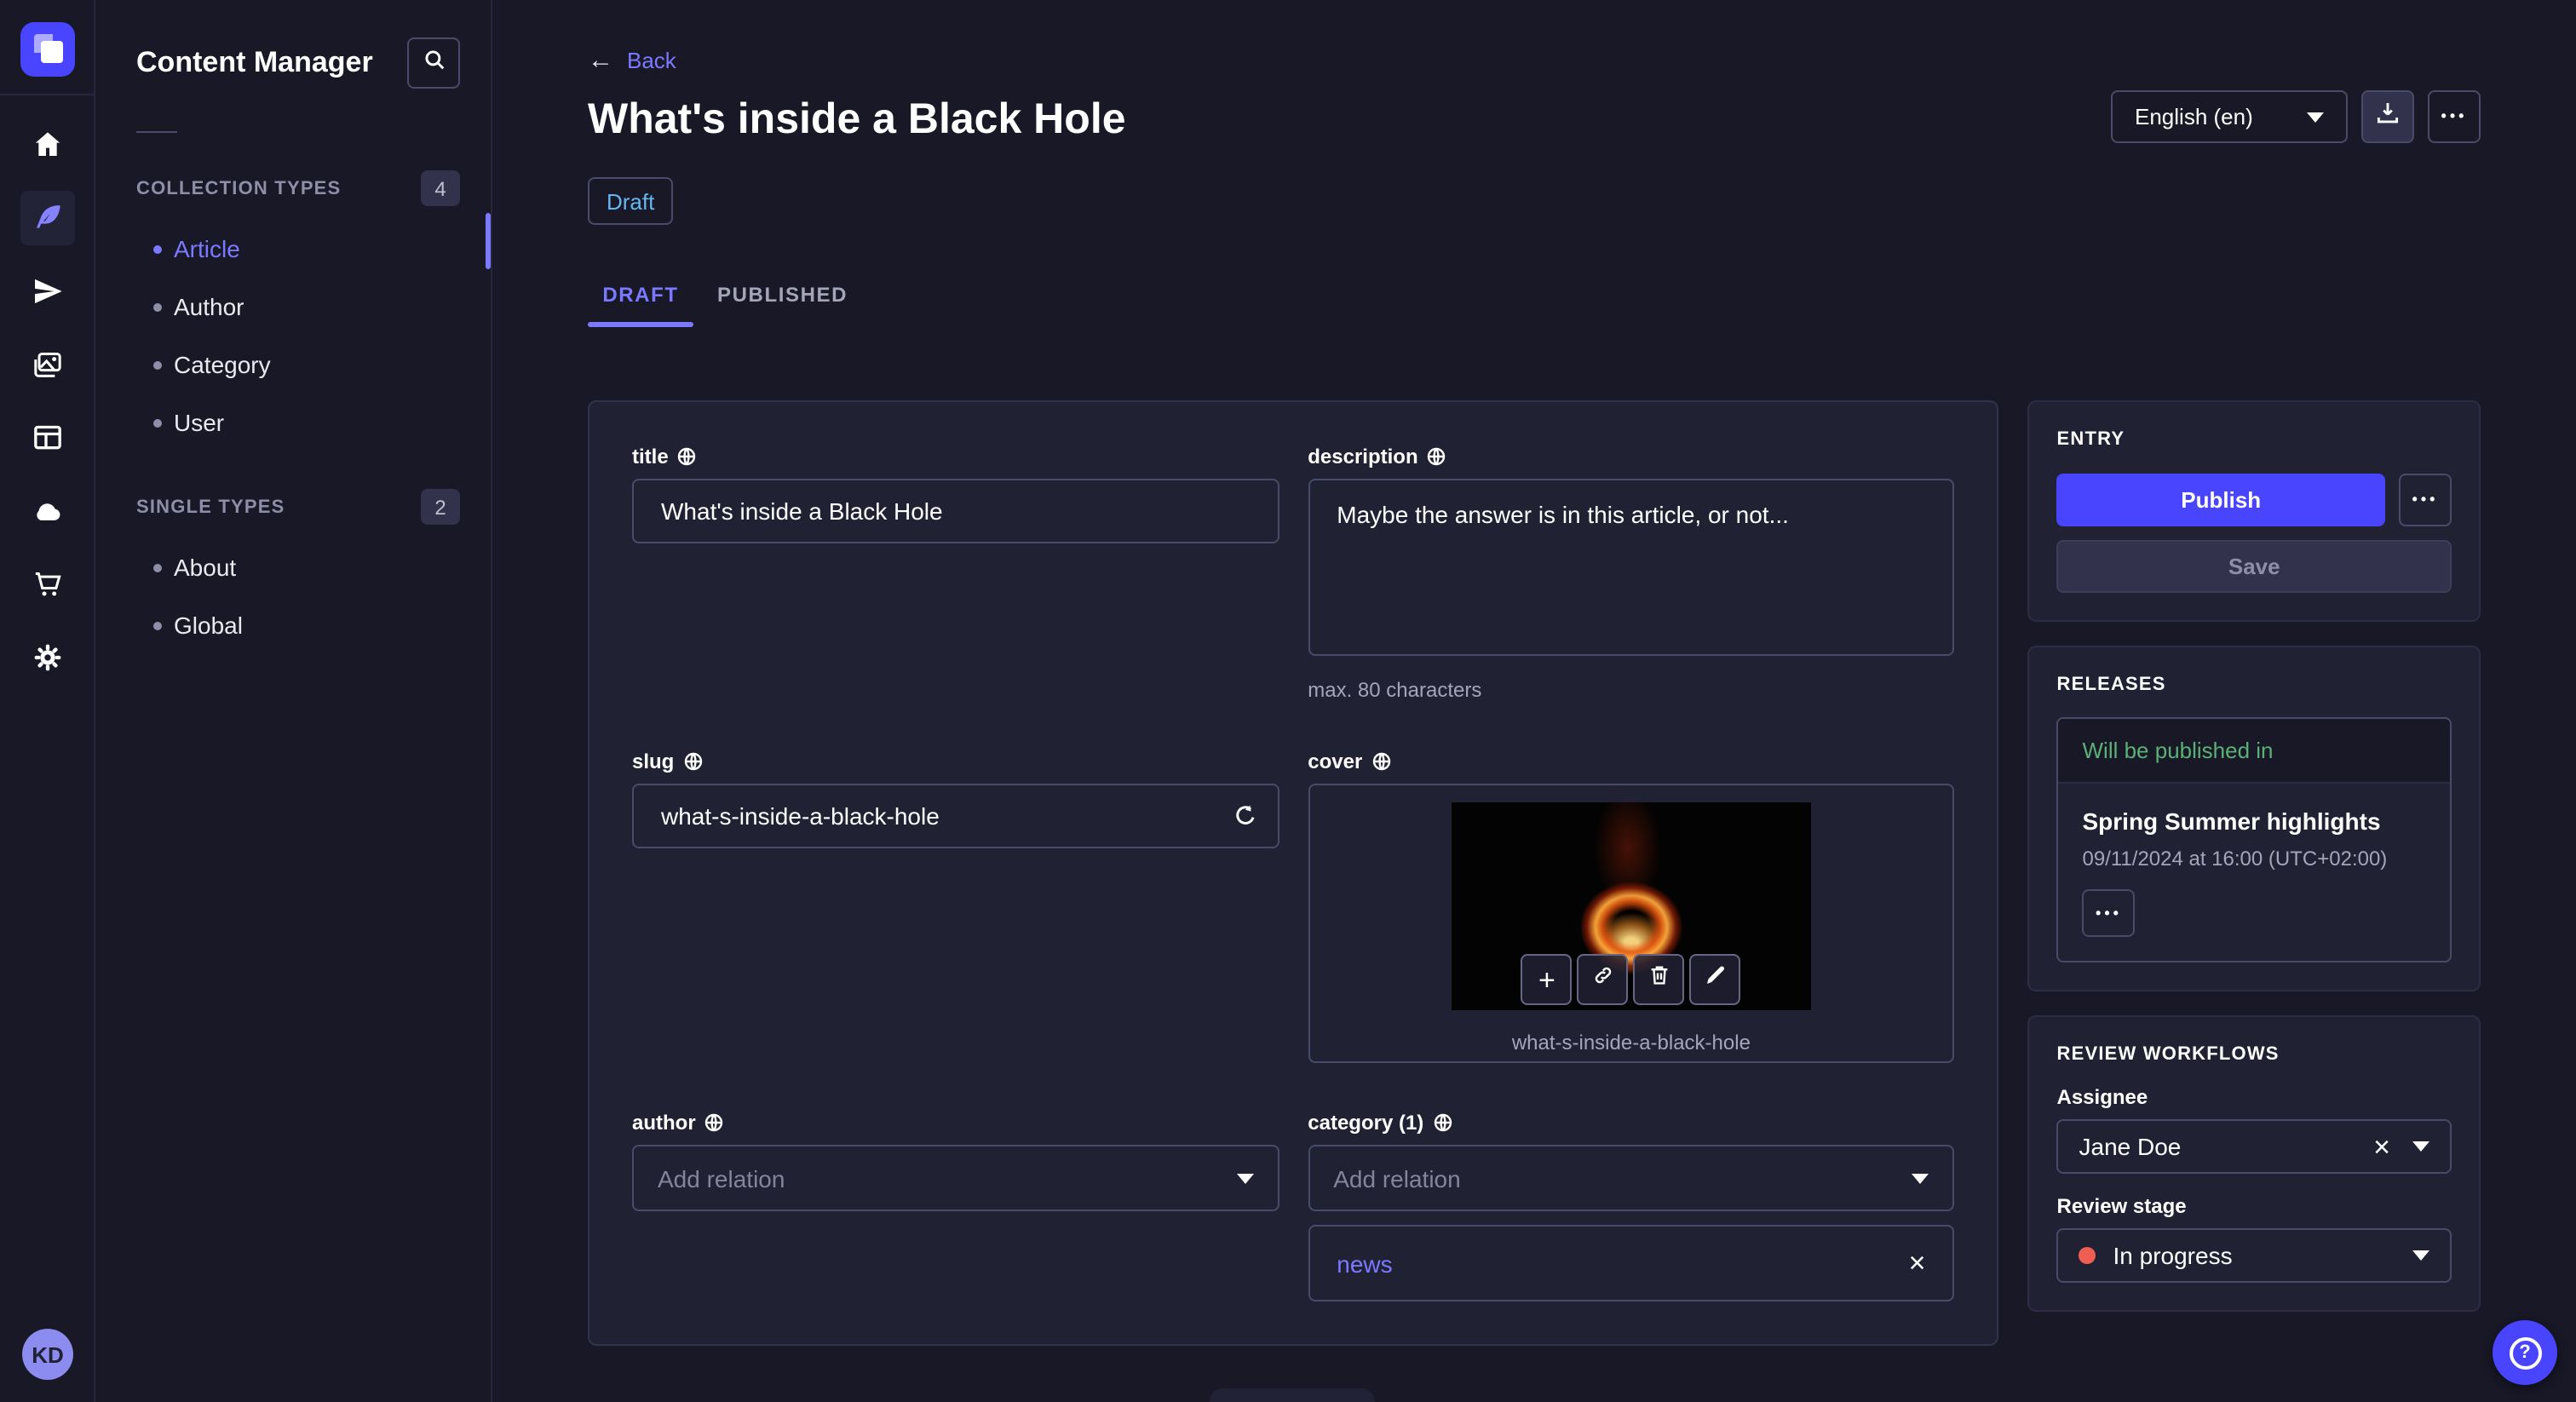 This screenshot has width=2576, height=1402. I want to click on ellipsis-icon: •••, so click(2109, 912).